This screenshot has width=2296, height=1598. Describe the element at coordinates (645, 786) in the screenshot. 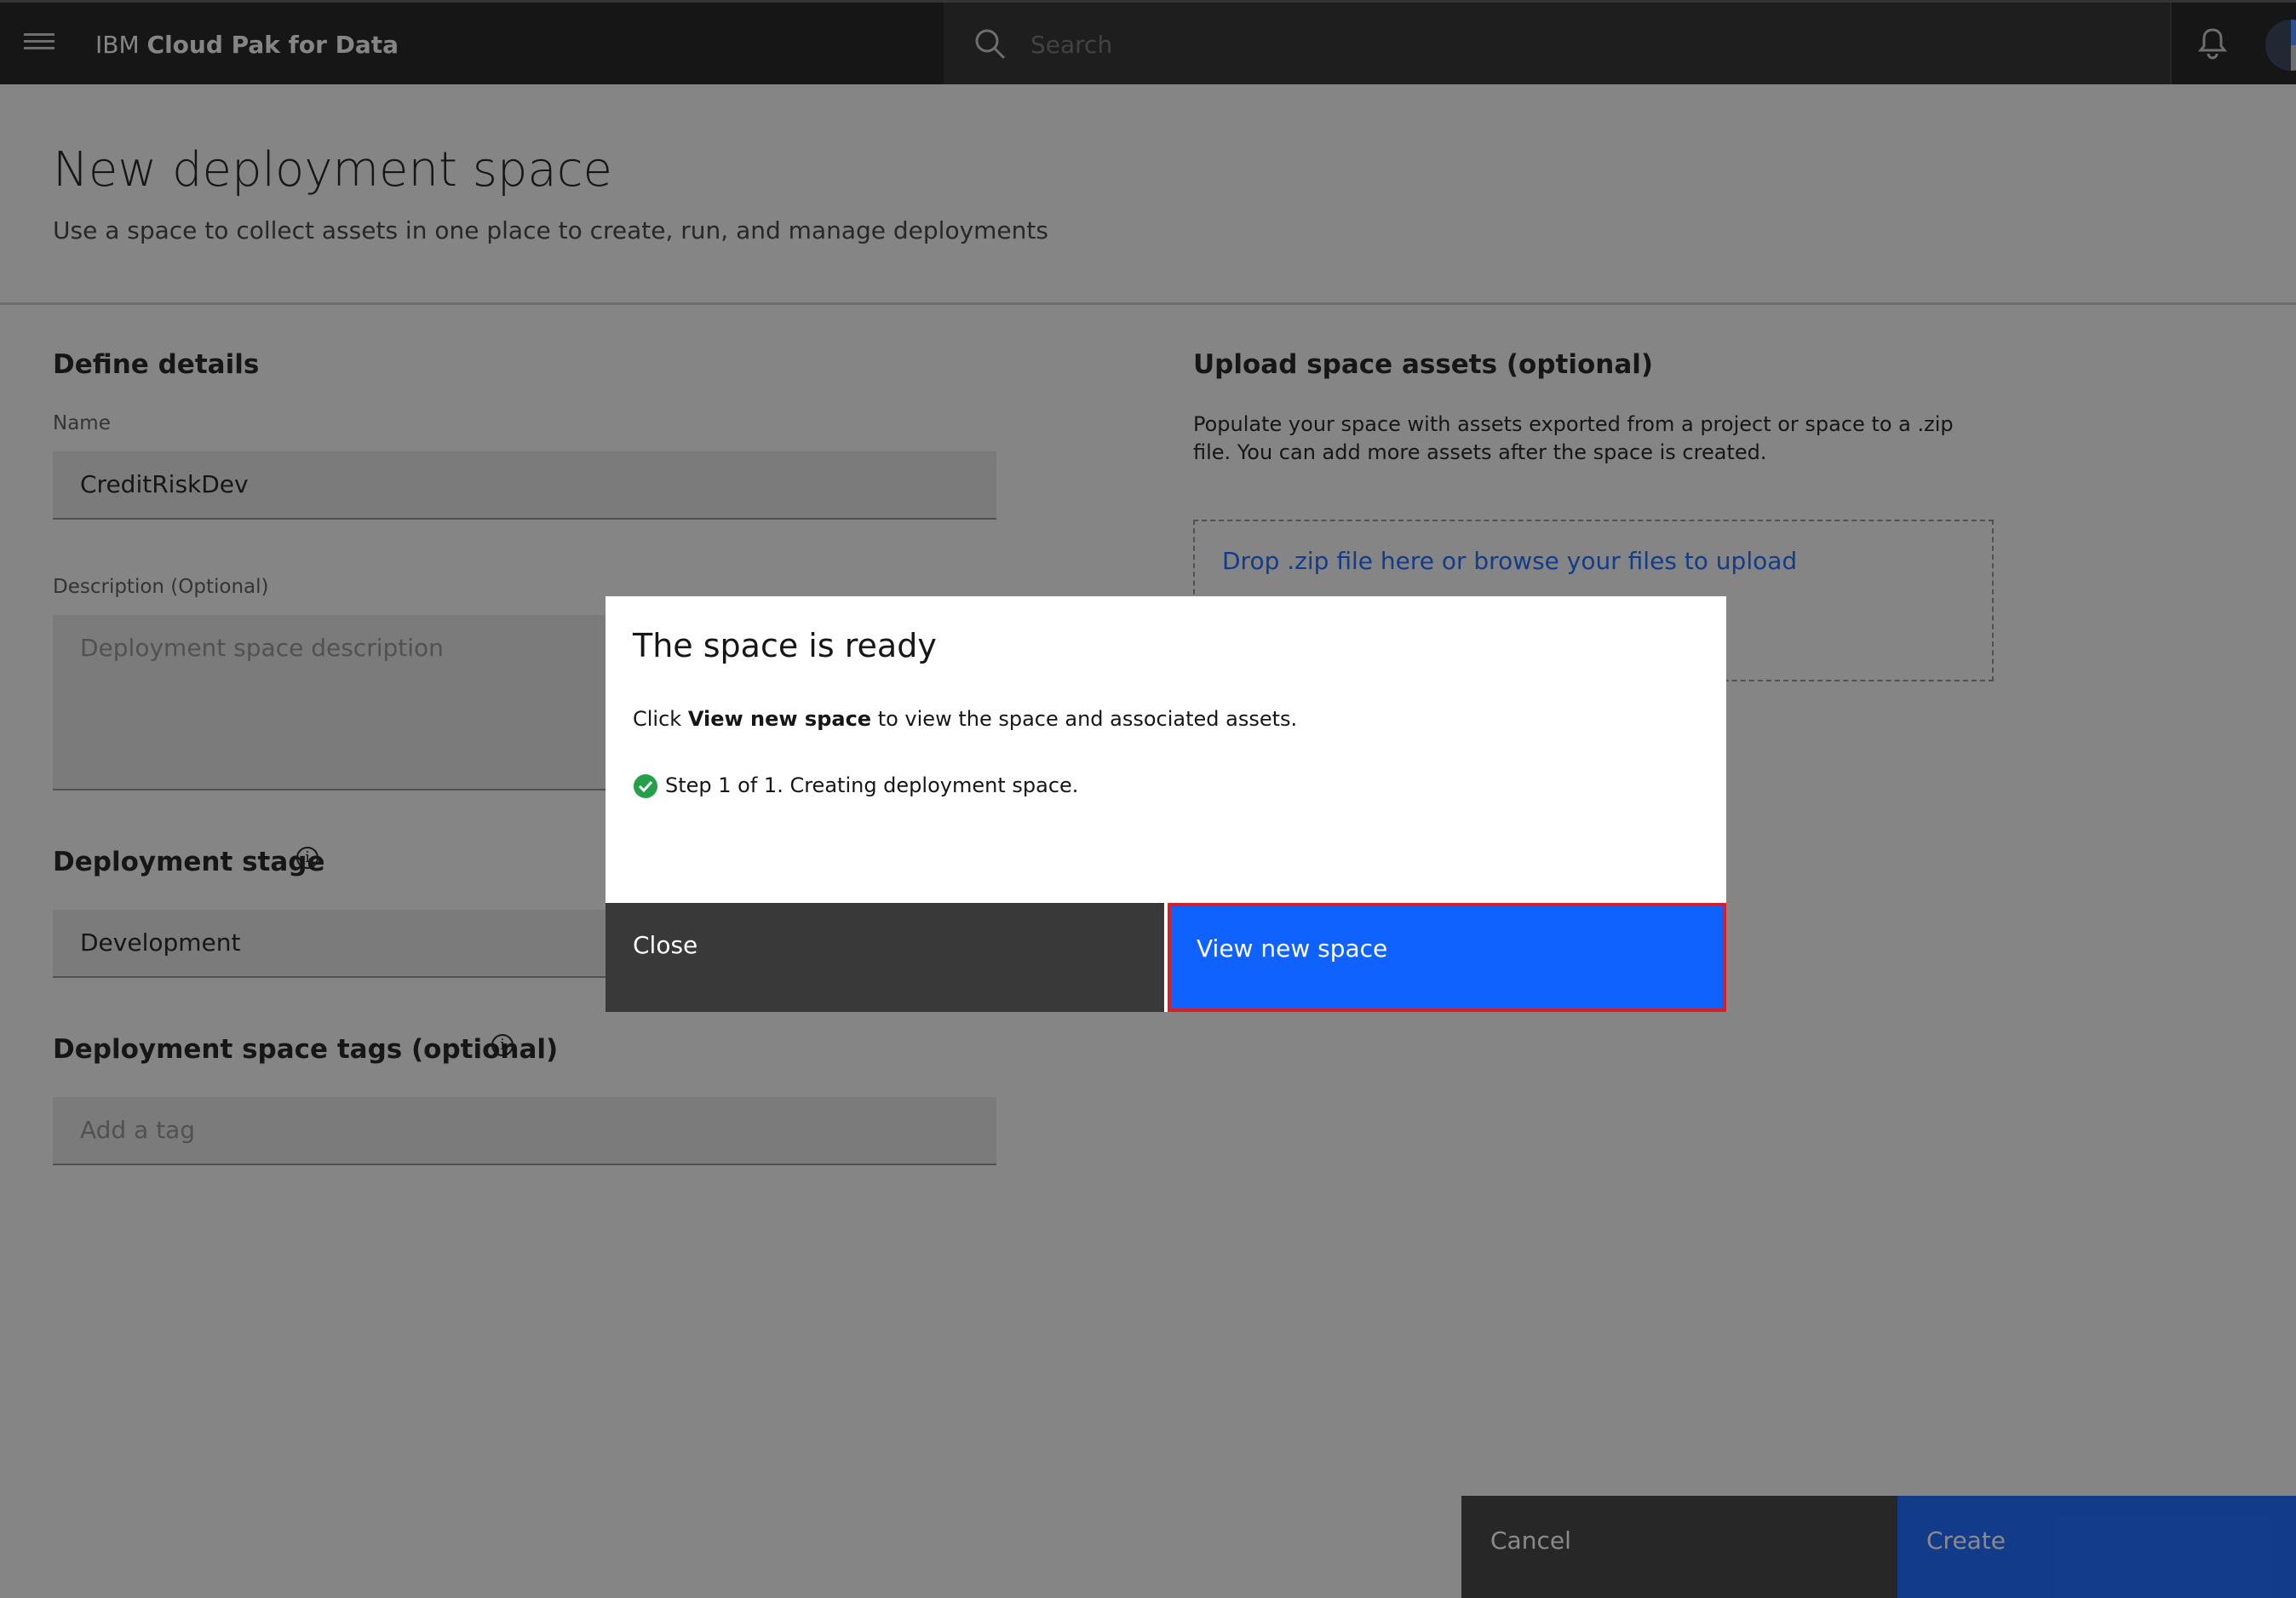

I see `check-circle-icon` at that location.